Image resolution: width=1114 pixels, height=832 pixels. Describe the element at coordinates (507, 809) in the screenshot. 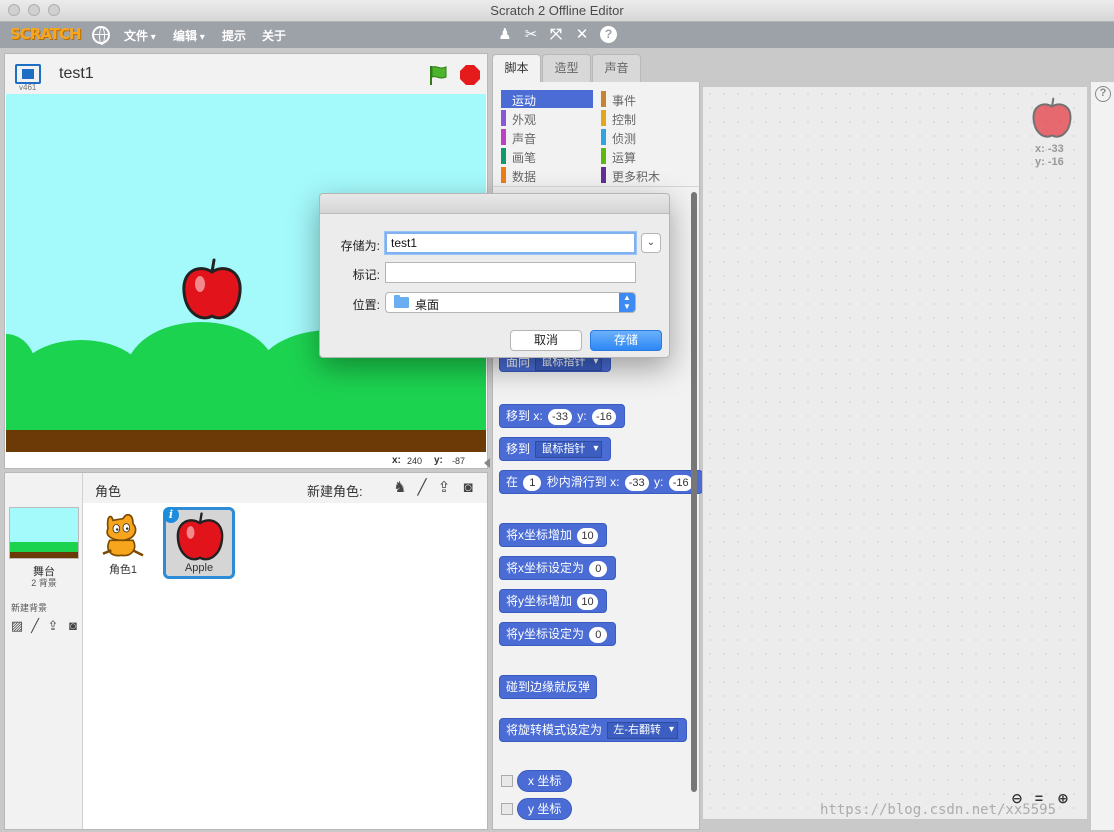

I see `y-position-checkbox` at that location.